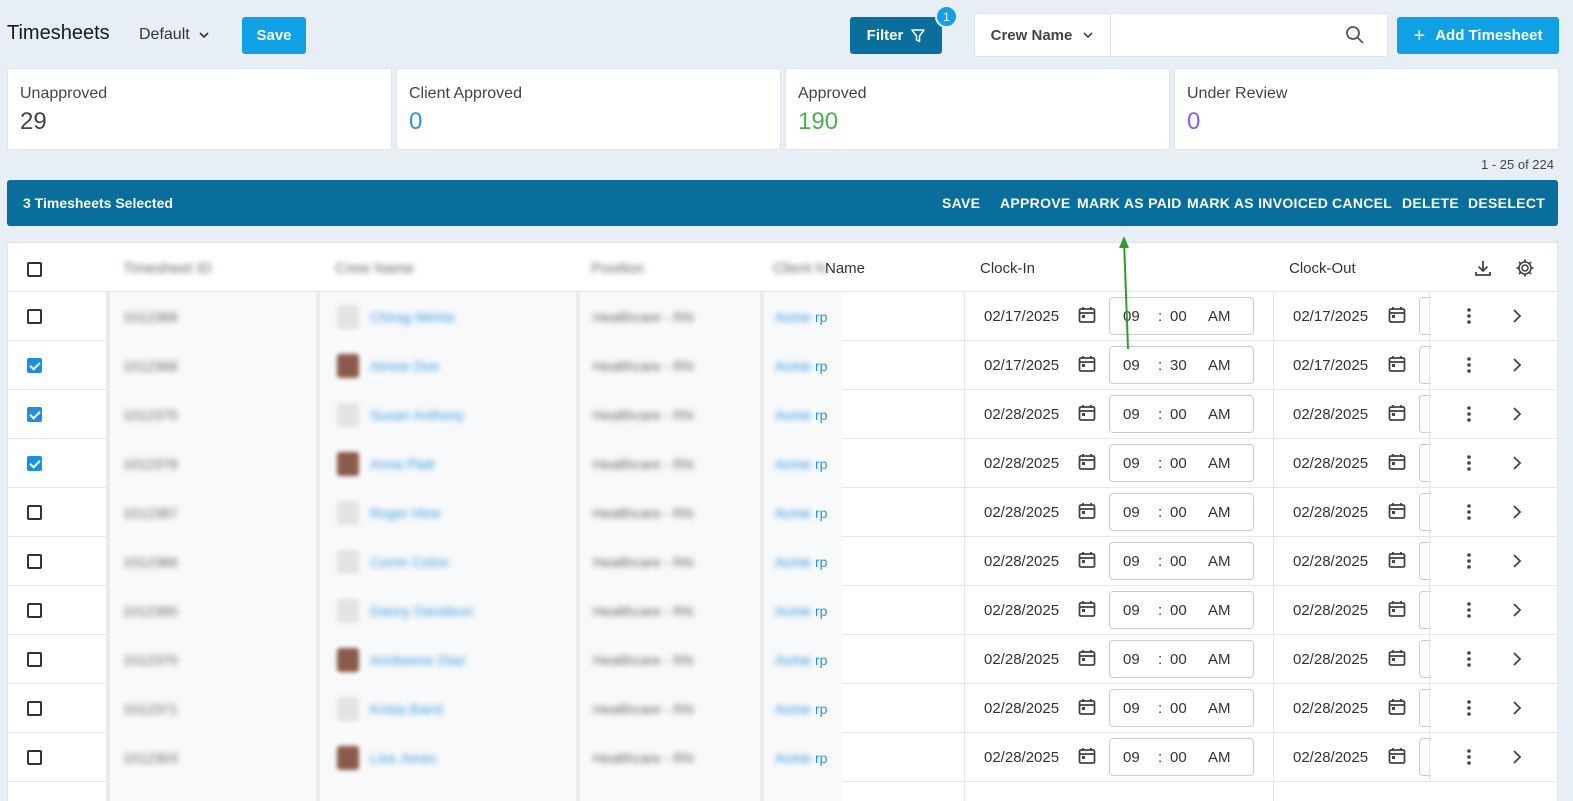  Describe the element at coordinates (150, 317) in the screenshot. I see `timesheet-id: 1012368` at that location.